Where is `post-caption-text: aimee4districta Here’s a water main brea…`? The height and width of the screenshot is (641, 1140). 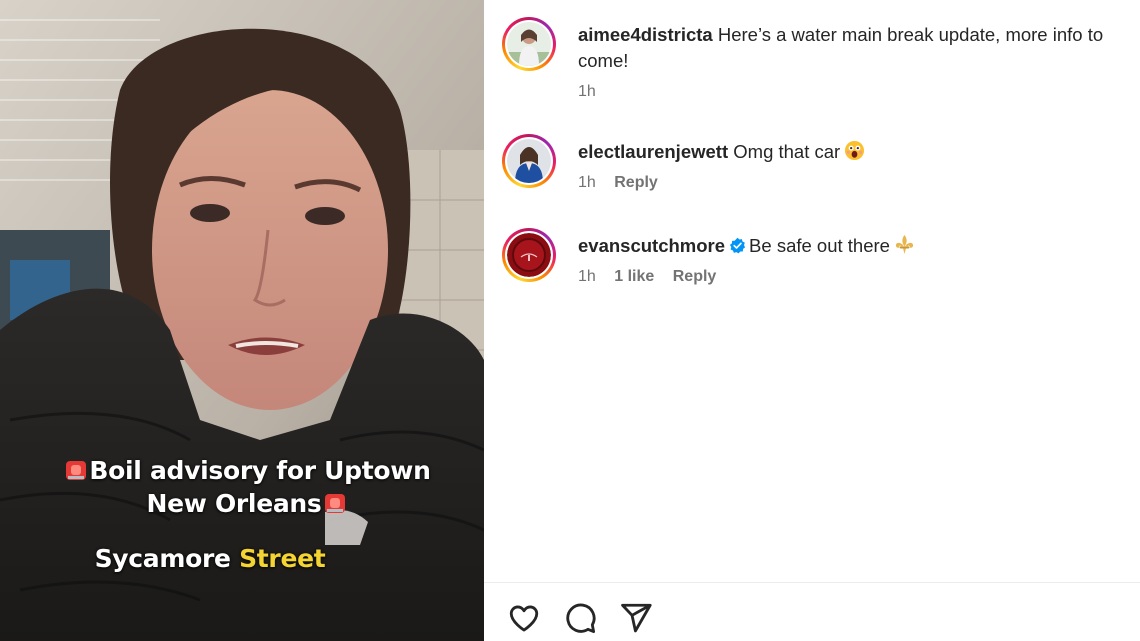
post-caption-text: aimee4districta Here’s a water main brea… is located at coordinates (856, 48).